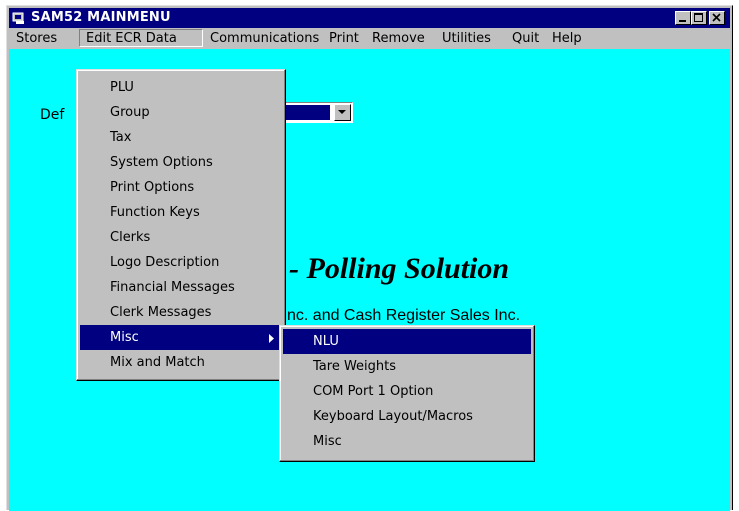 This screenshot has height=511, width=739. I want to click on menu-stores: Stores, so click(36, 38).